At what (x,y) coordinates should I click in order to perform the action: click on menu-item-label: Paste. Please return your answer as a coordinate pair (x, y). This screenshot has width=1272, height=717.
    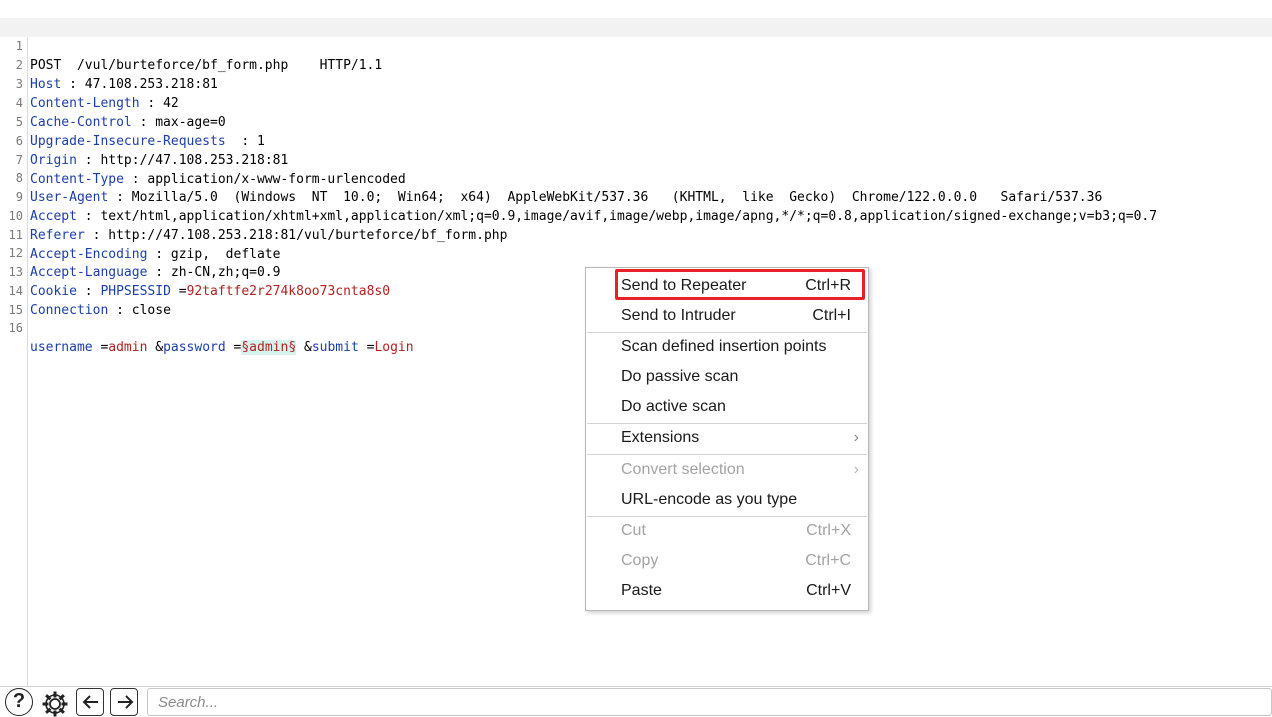
    Looking at the image, I should click on (641, 590).